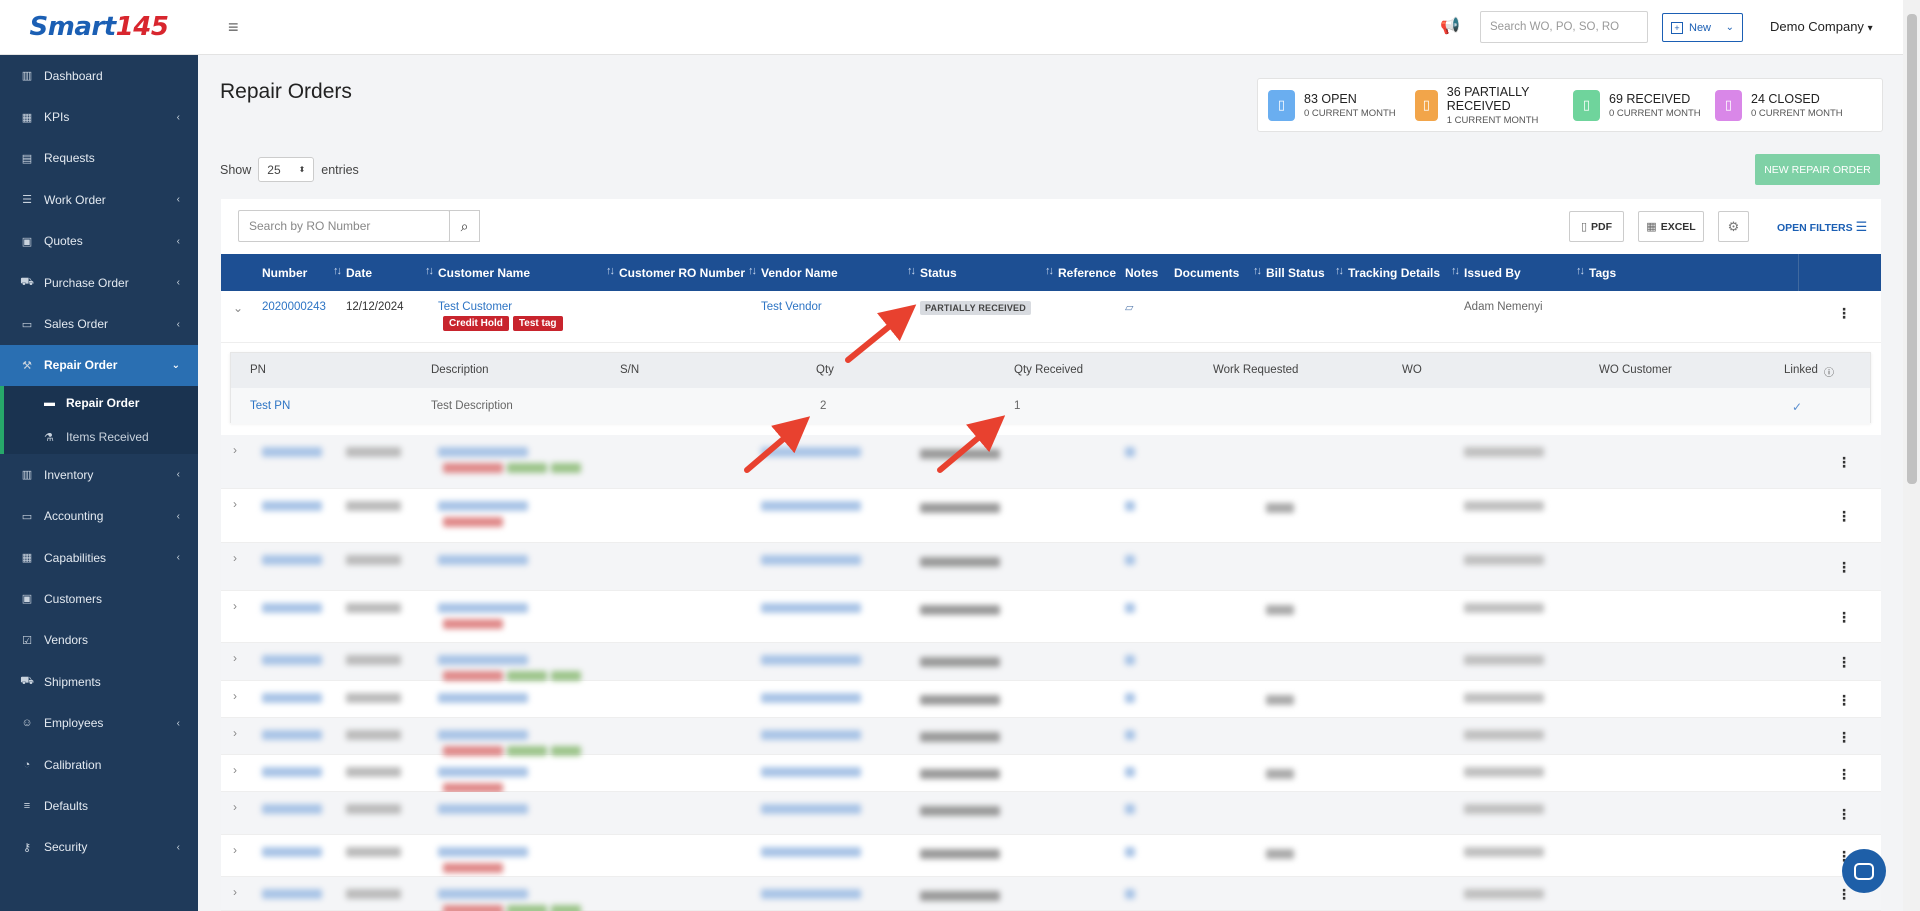  Describe the element at coordinates (304, 272) in the screenshot. I see `column-header-number: Number ↑↓` at that location.